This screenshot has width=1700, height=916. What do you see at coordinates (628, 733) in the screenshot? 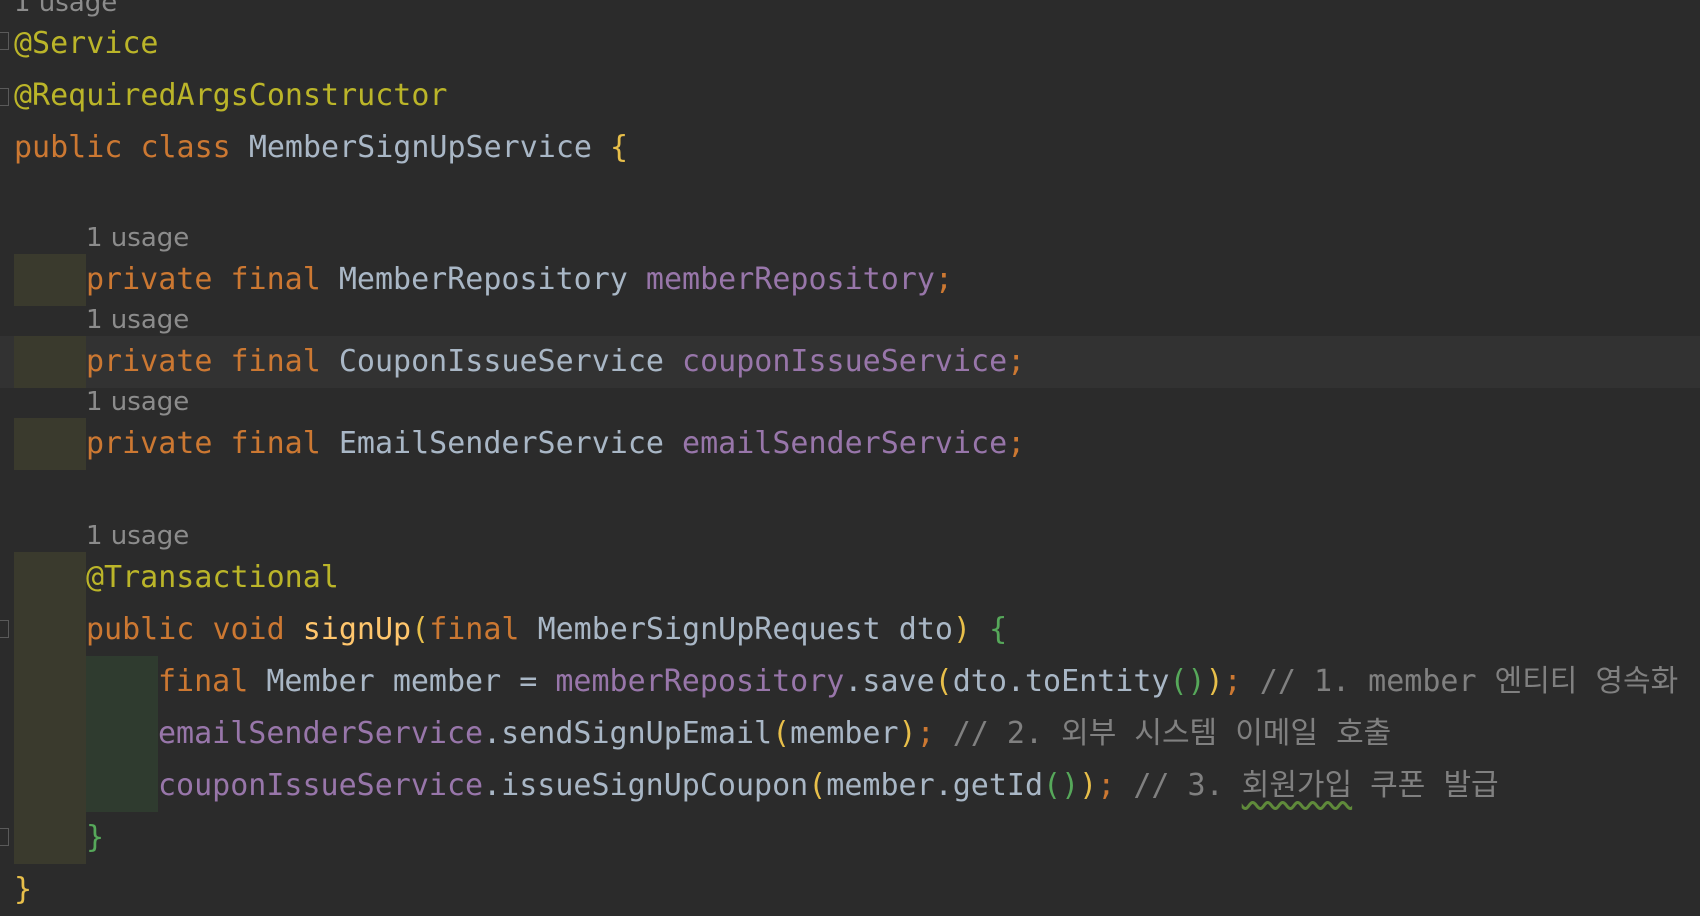
I see `method-call: .sendSignUpEmail` at bounding box center [628, 733].